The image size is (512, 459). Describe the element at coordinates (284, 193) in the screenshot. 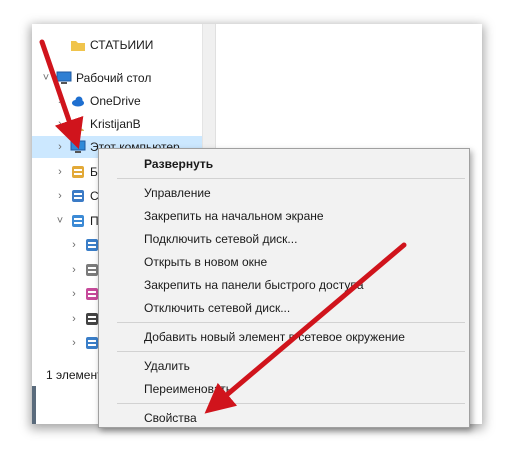

I see `menu-item: Управление` at that location.